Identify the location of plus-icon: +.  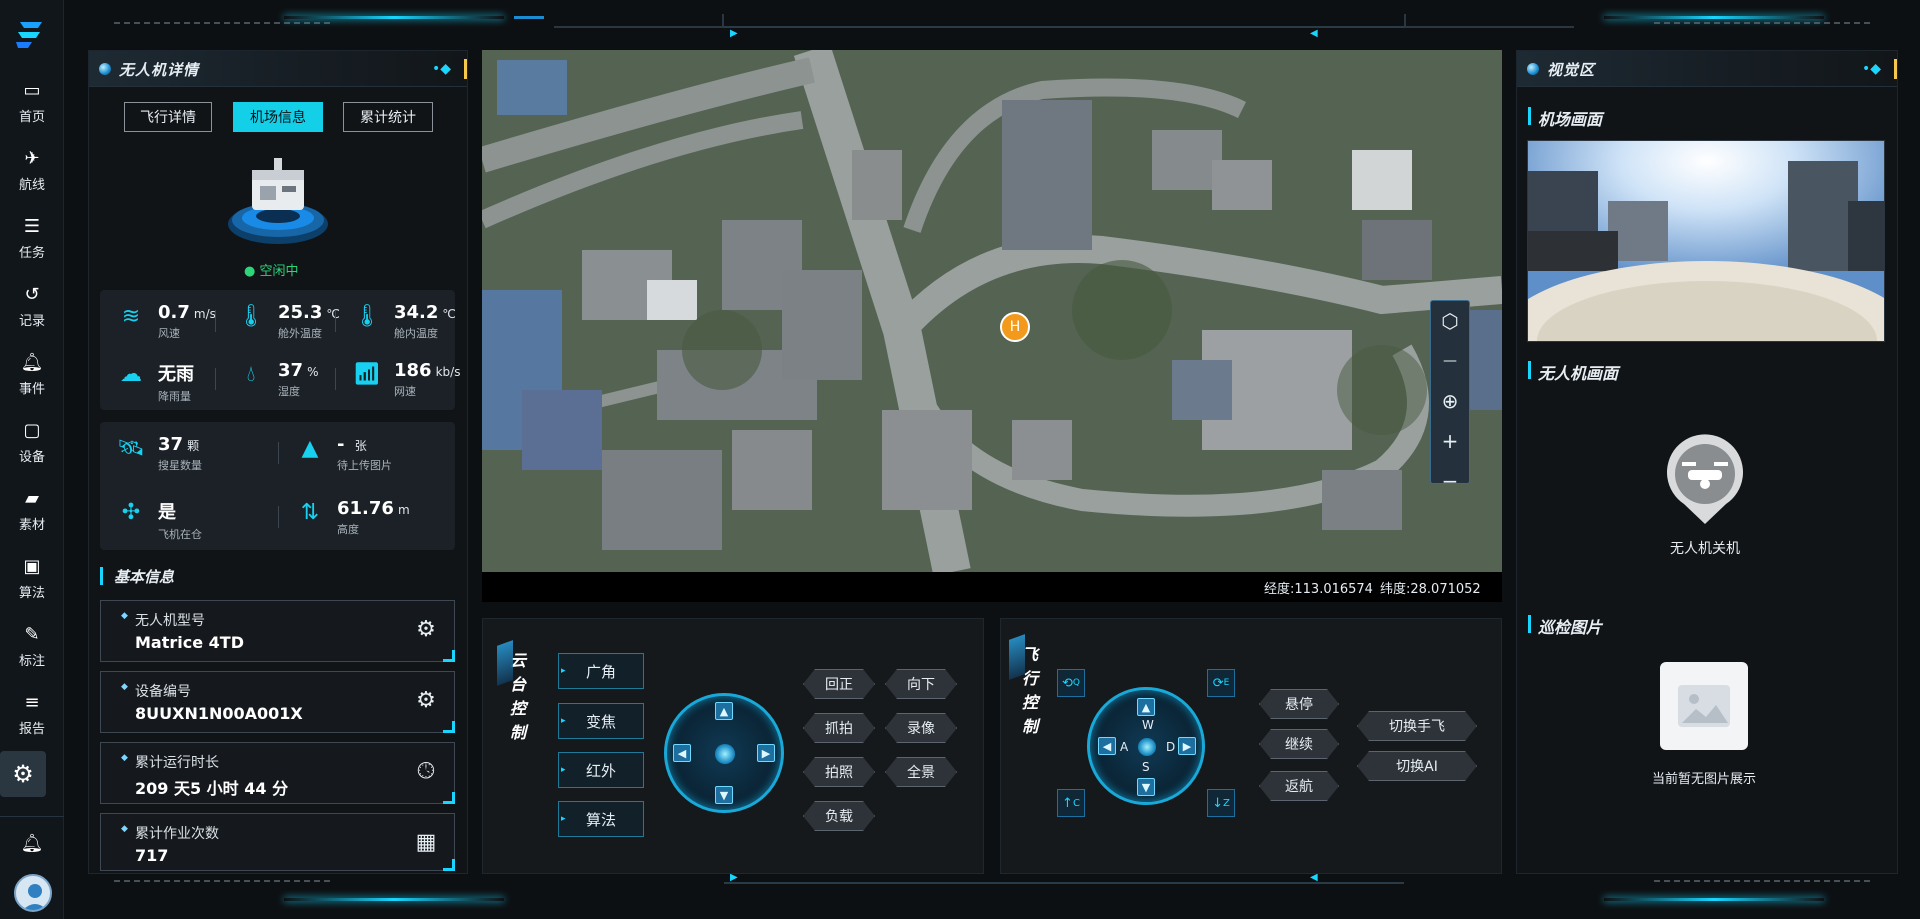
(1450, 441).